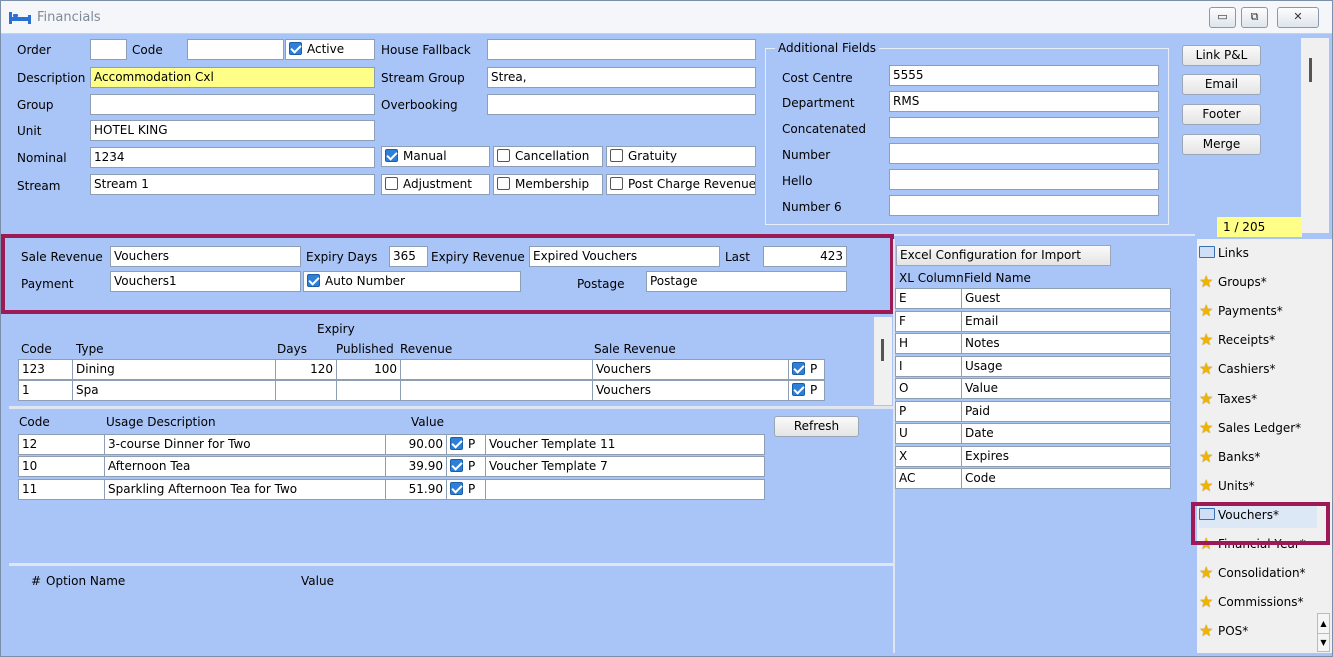  What do you see at coordinates (108, 49) in the screenshot?
I see `order-input` at bounding box center [108, 49].